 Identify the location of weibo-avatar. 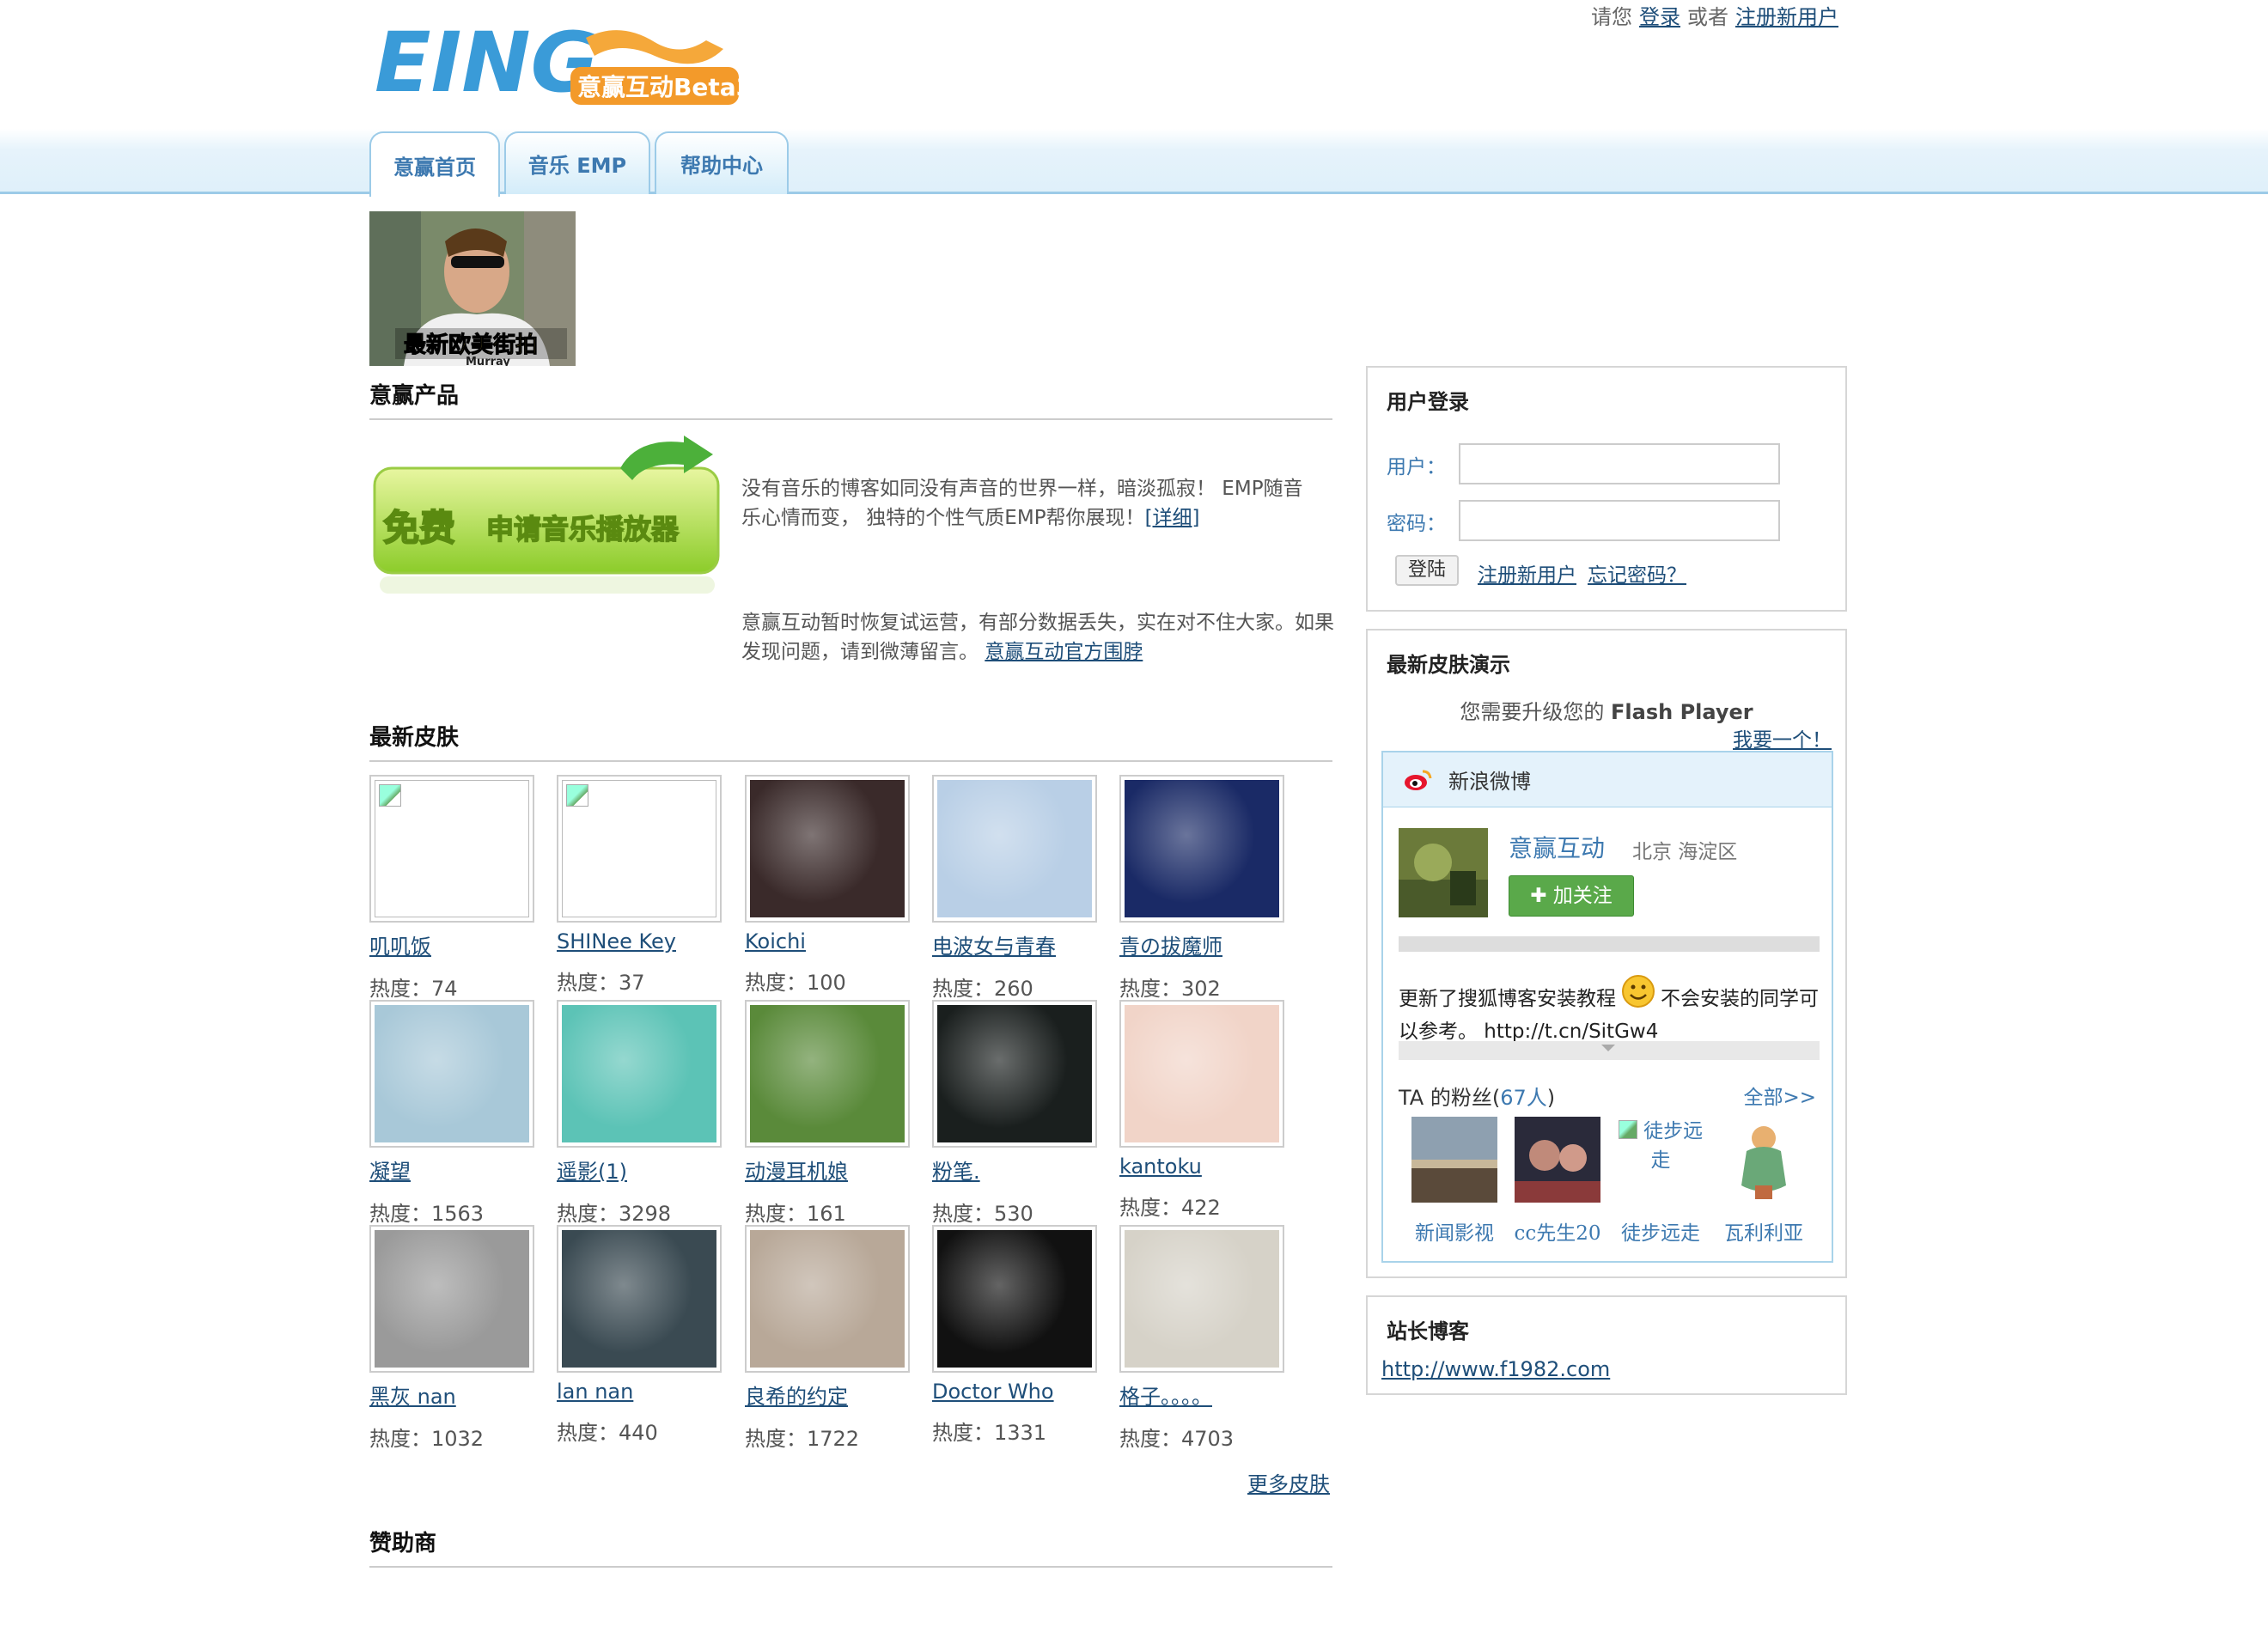
(1443, 872).